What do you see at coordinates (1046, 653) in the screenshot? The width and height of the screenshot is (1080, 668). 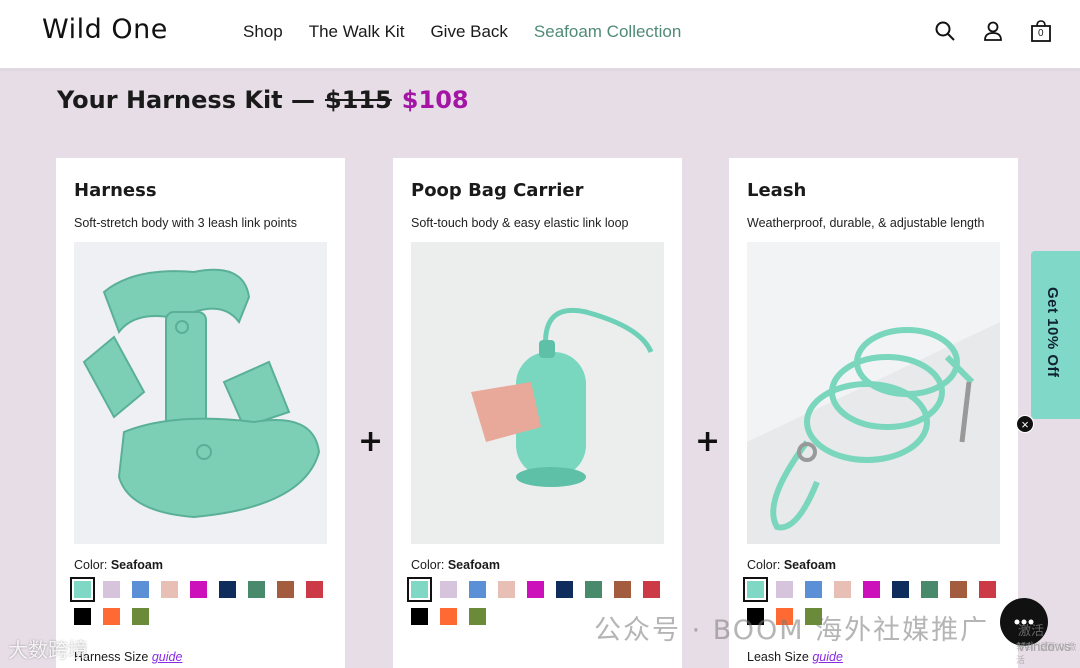 I see `windows-activation-subtext: 转到"设置"以激活` at bounding box center [1046, 653].